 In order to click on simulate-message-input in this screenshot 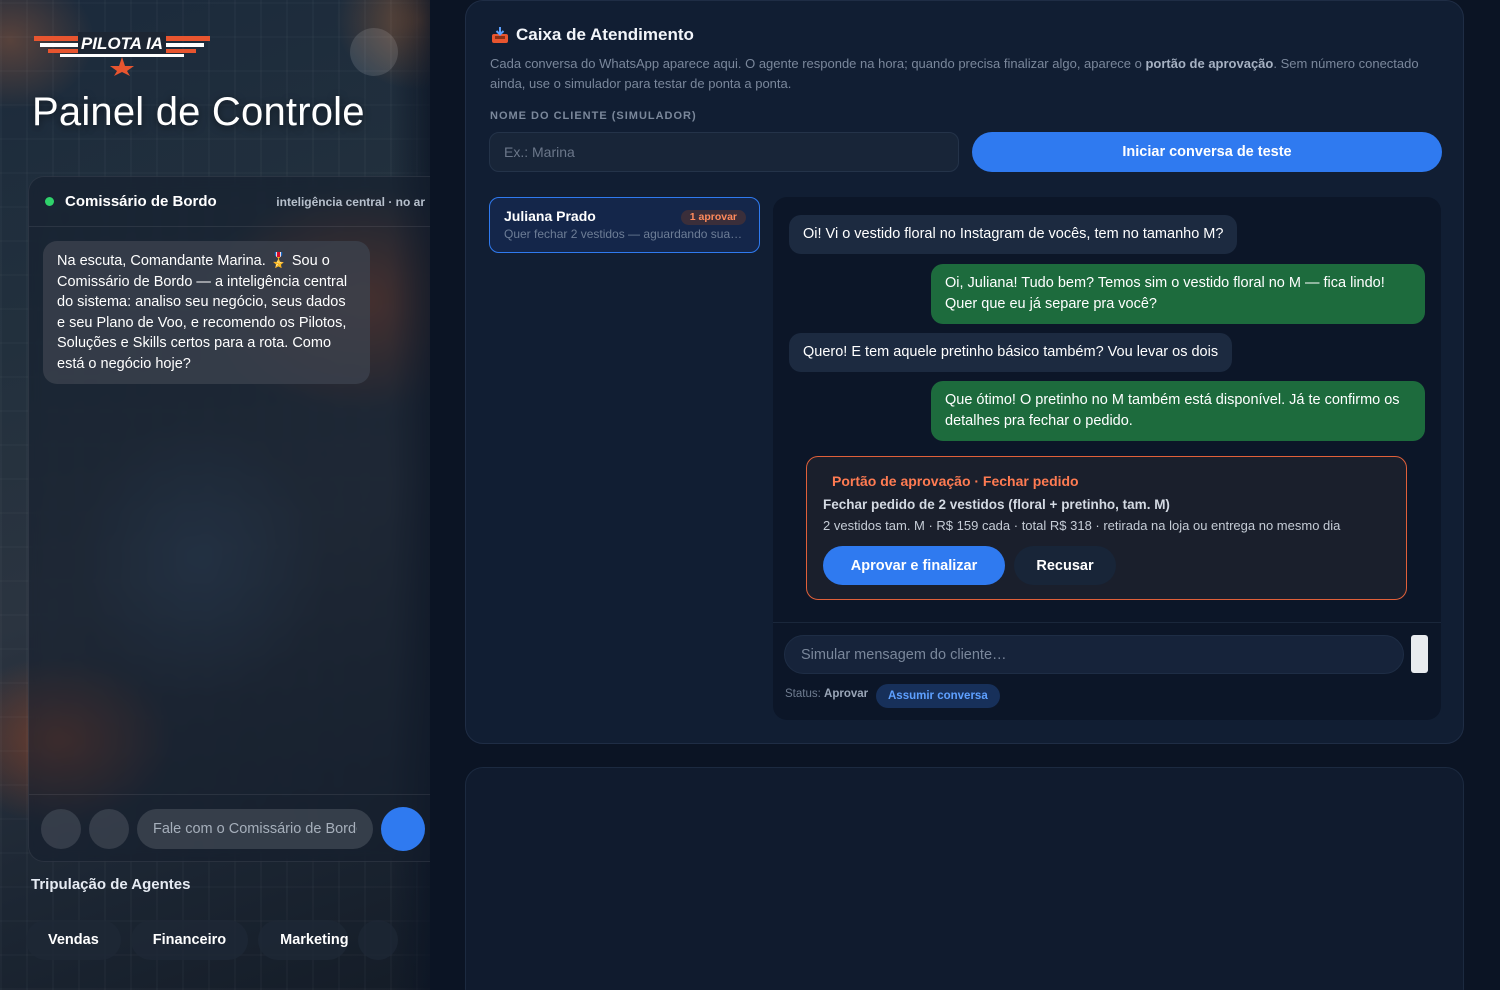, I will do `click(1094, 654)`.